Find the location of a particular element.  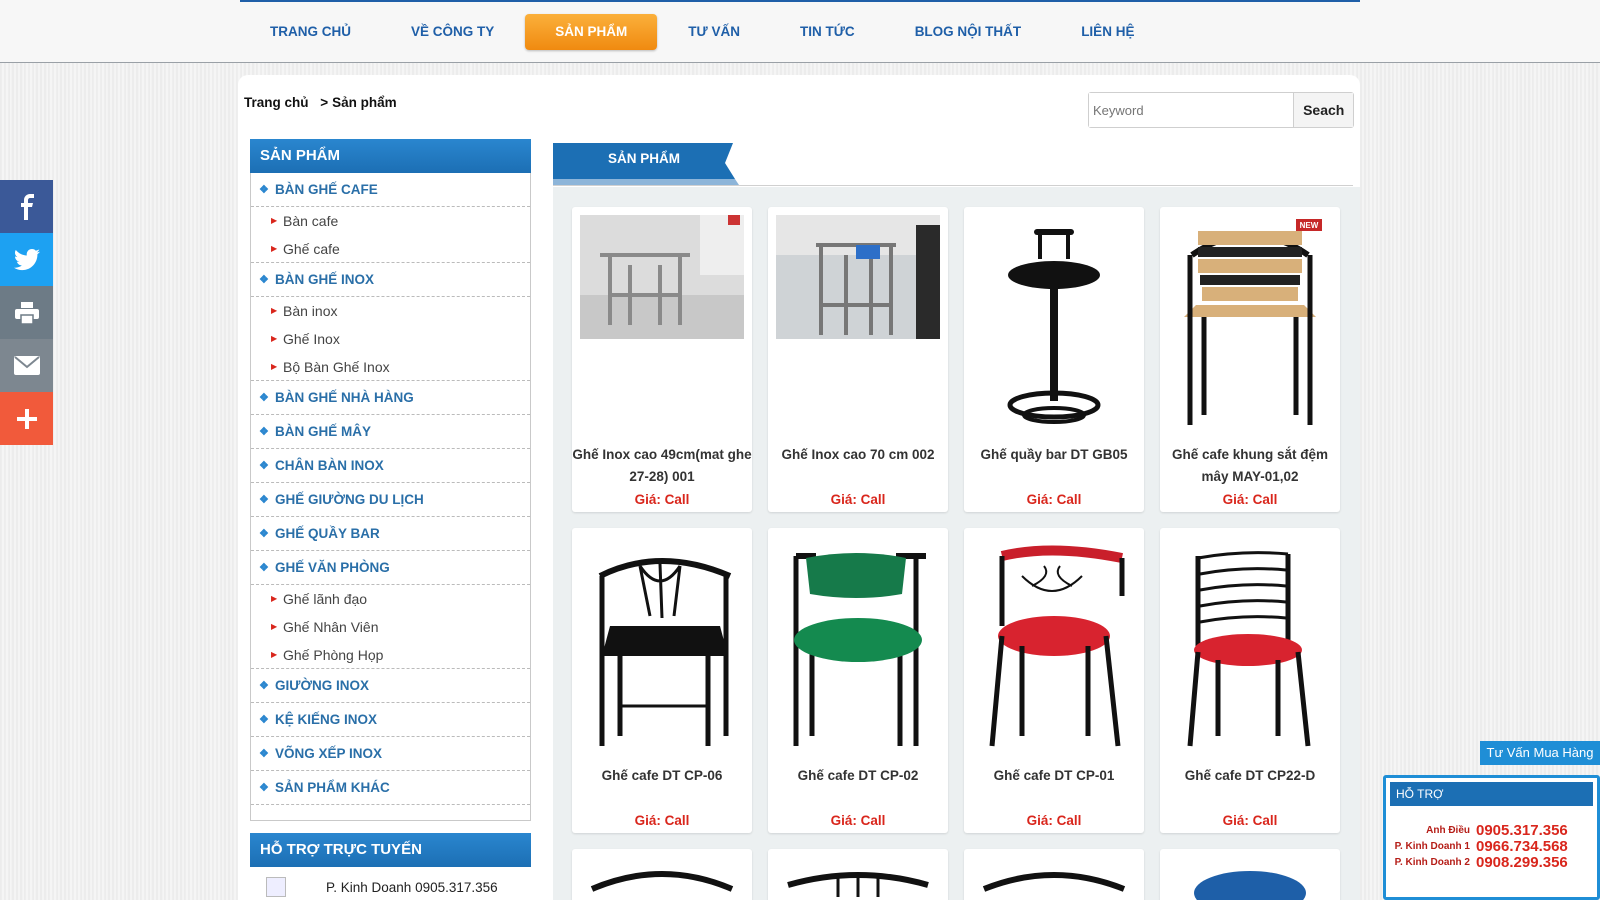

subcategory-ghe-phong-hop: ▶ Ghế Phòng Họp is located at coordinates (390, 655).